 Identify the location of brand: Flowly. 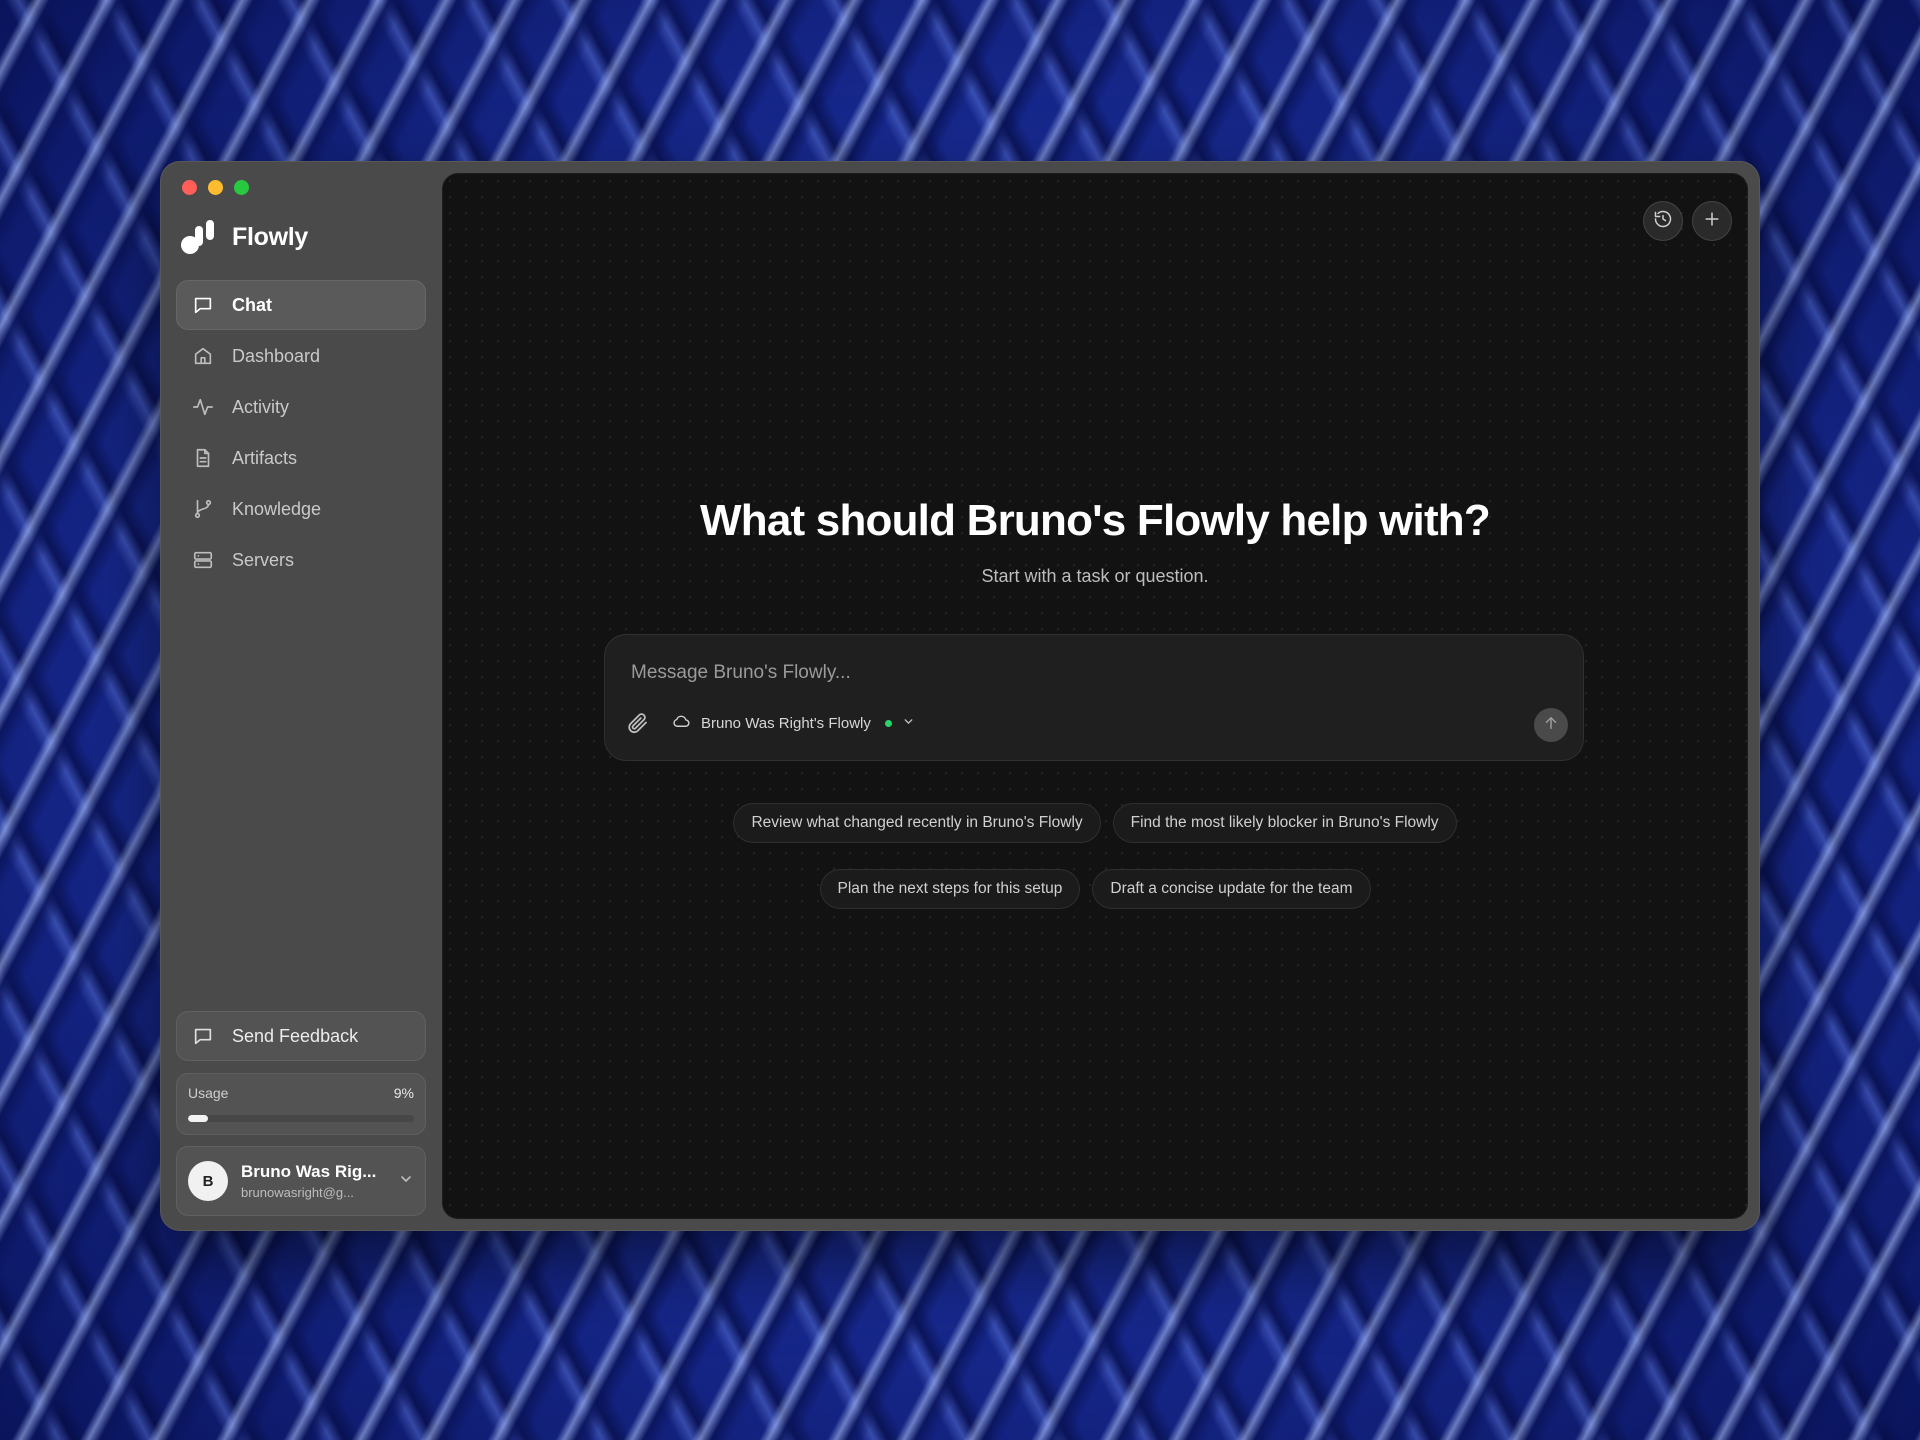
(244, 237).